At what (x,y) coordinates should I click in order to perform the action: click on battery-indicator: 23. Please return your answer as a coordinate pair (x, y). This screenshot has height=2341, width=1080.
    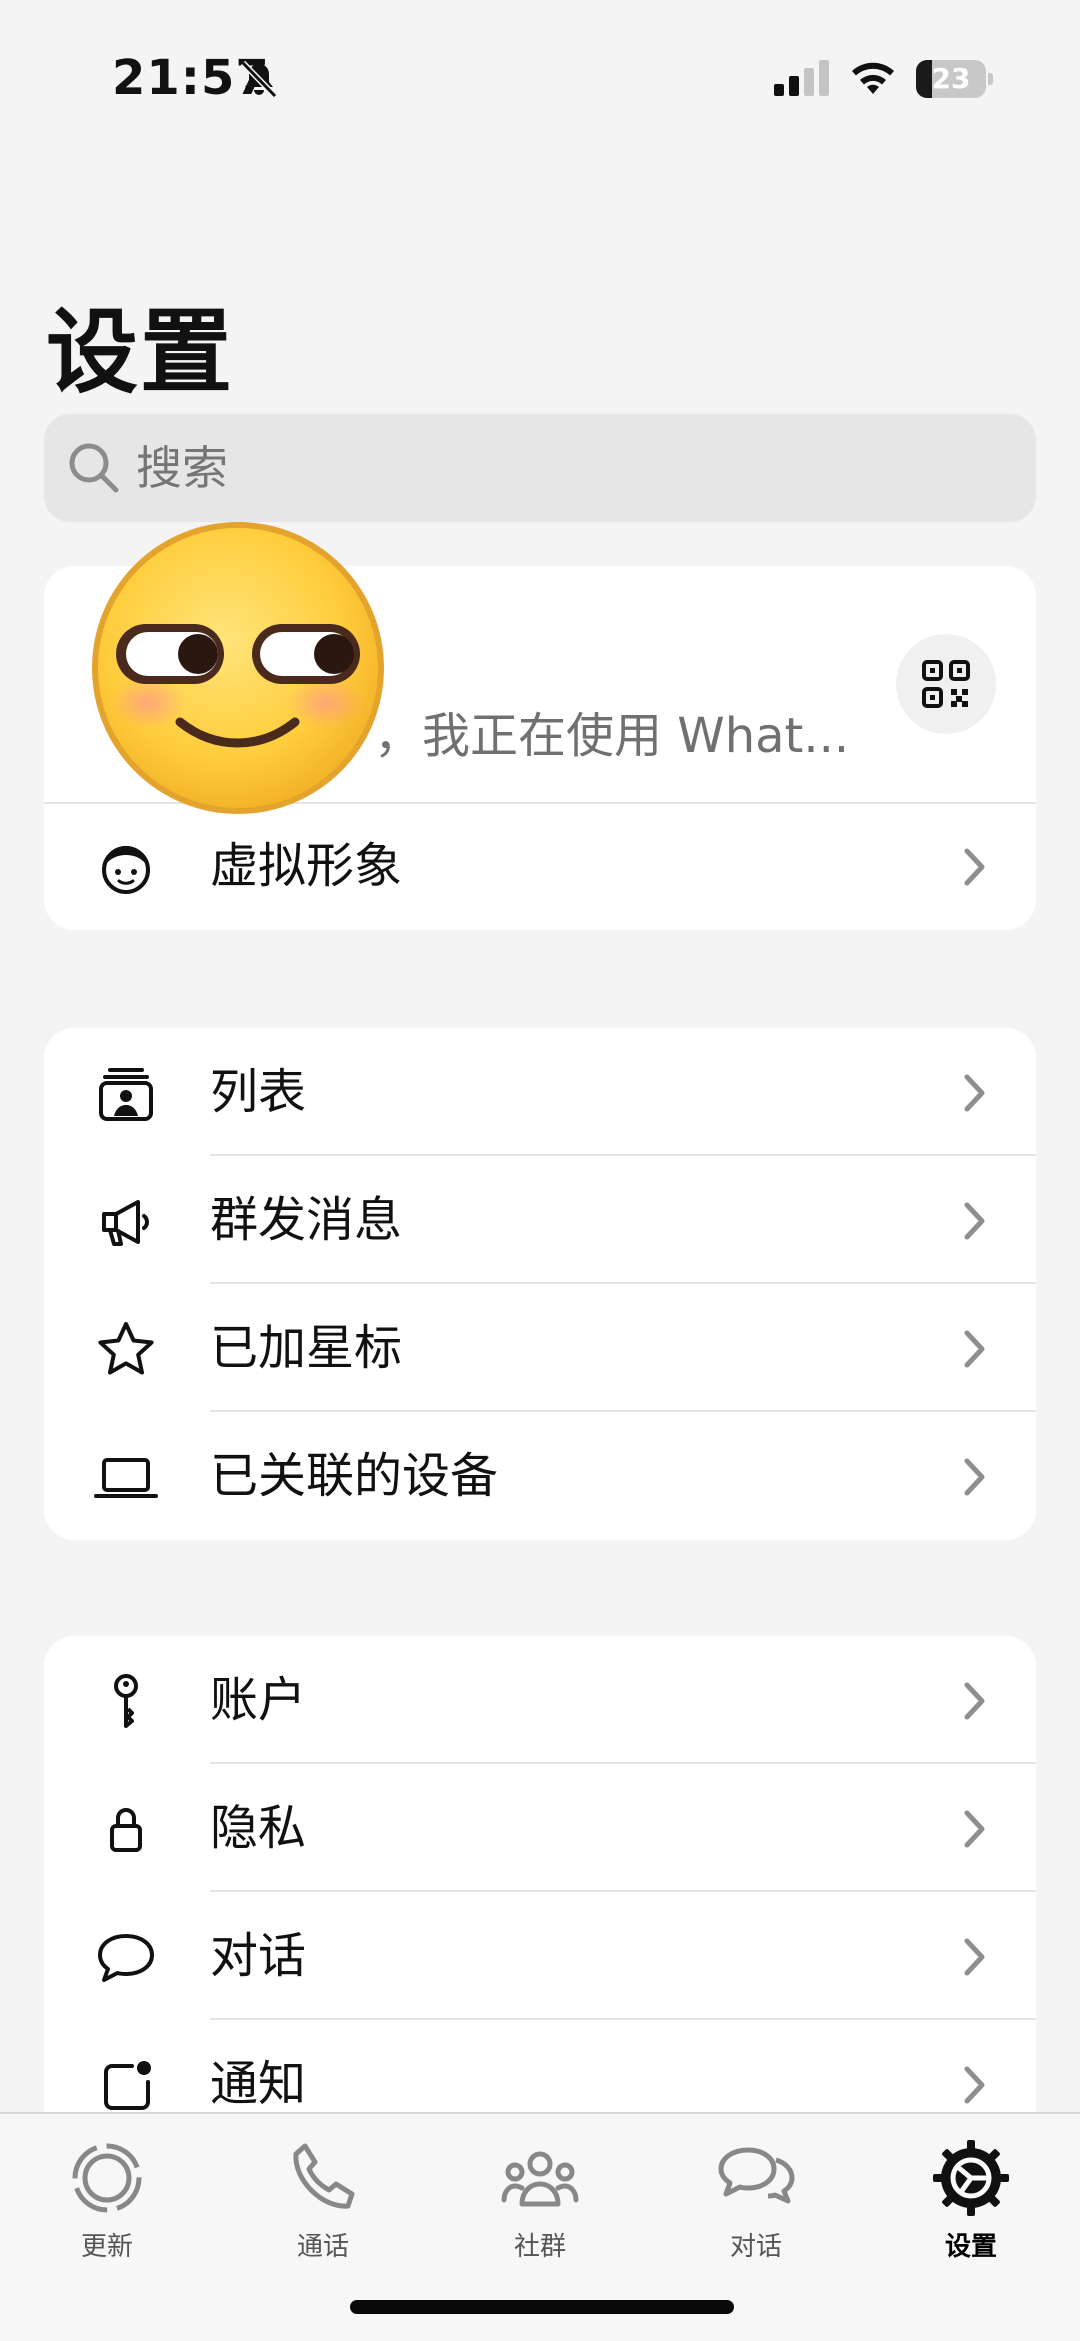
    Looking at the image, I should click on (954, 79).